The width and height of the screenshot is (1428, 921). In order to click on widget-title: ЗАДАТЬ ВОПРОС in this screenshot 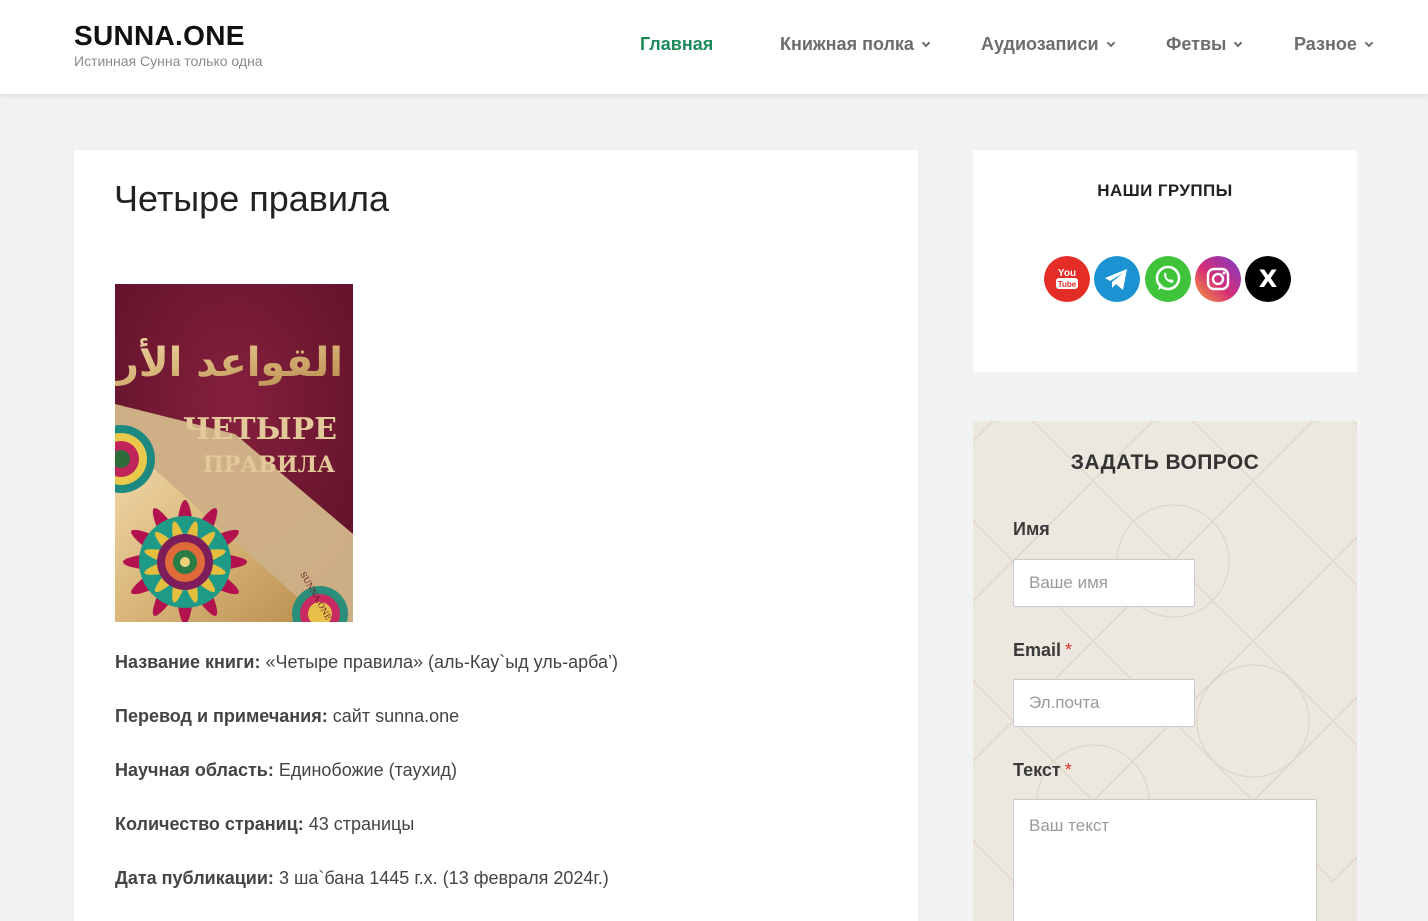, I will do `click(1165, 462)`.